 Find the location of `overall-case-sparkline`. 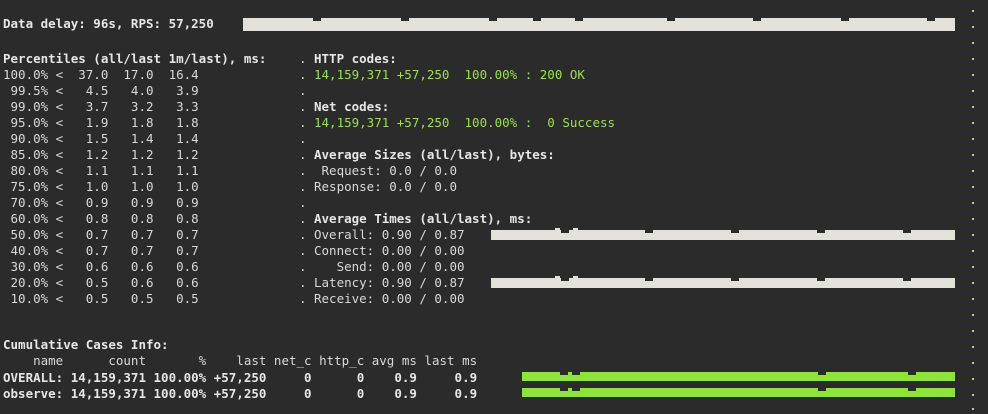

overall-case-sparkline is located at coordinates (738, 376).